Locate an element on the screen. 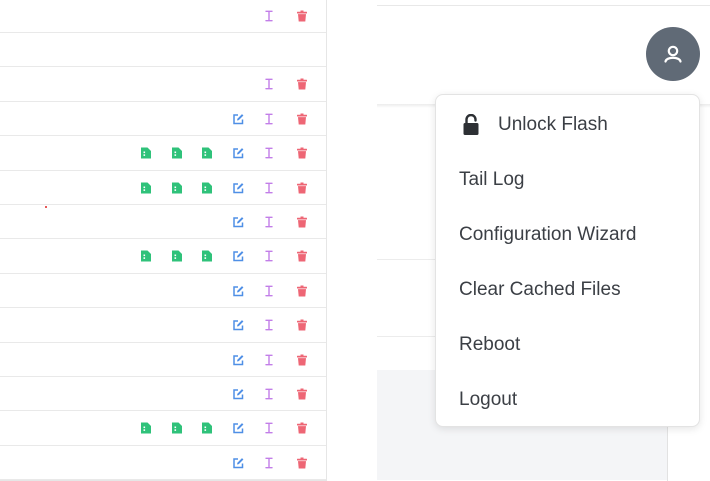 The width and height of the screenshot is (710, 481). lock-icon is located at coordinates (471, 124).